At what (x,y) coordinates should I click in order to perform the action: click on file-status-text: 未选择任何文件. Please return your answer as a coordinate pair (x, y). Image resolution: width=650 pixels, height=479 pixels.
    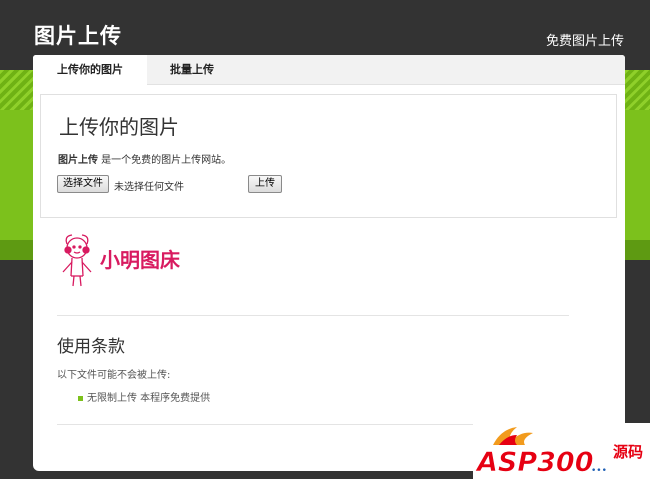
    Looking at the image, I should click on (149, 187).